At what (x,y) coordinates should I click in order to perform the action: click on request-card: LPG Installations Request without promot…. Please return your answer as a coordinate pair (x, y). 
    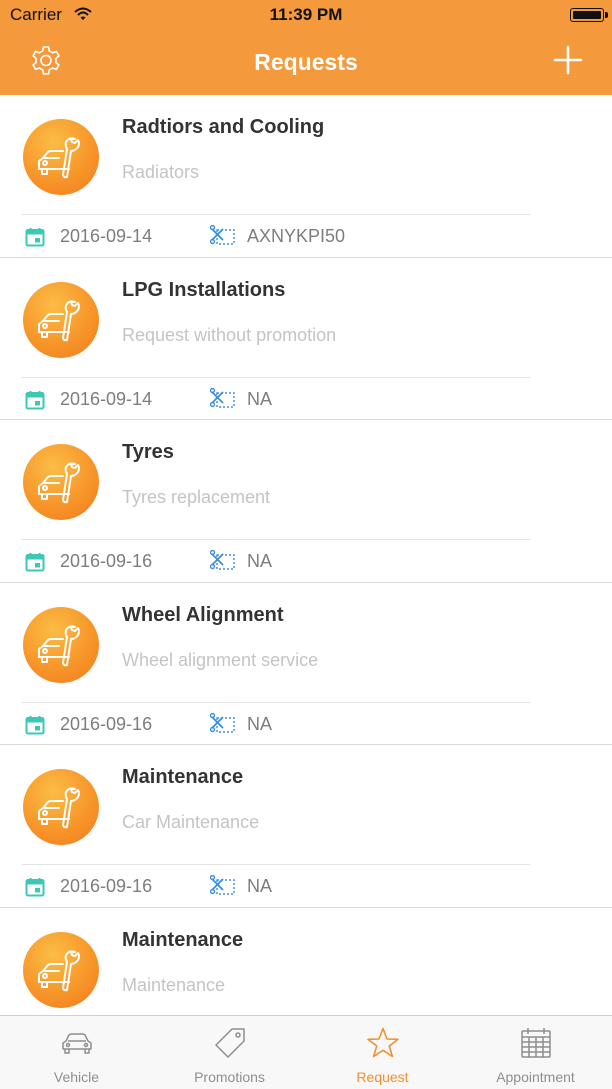
    Looking at the image, I should click on (306, 339).